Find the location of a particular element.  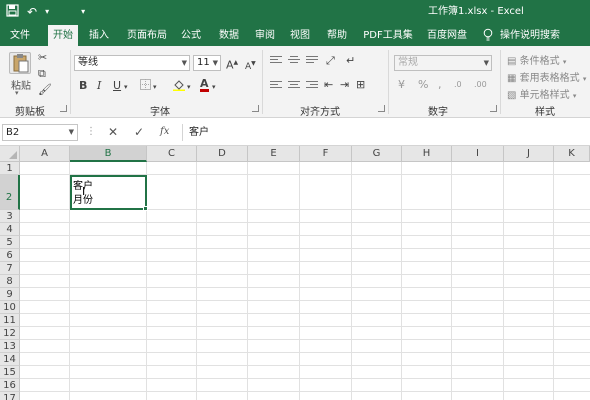

decrease-decimal-icon: .00 is located at coordinates (480, 85).